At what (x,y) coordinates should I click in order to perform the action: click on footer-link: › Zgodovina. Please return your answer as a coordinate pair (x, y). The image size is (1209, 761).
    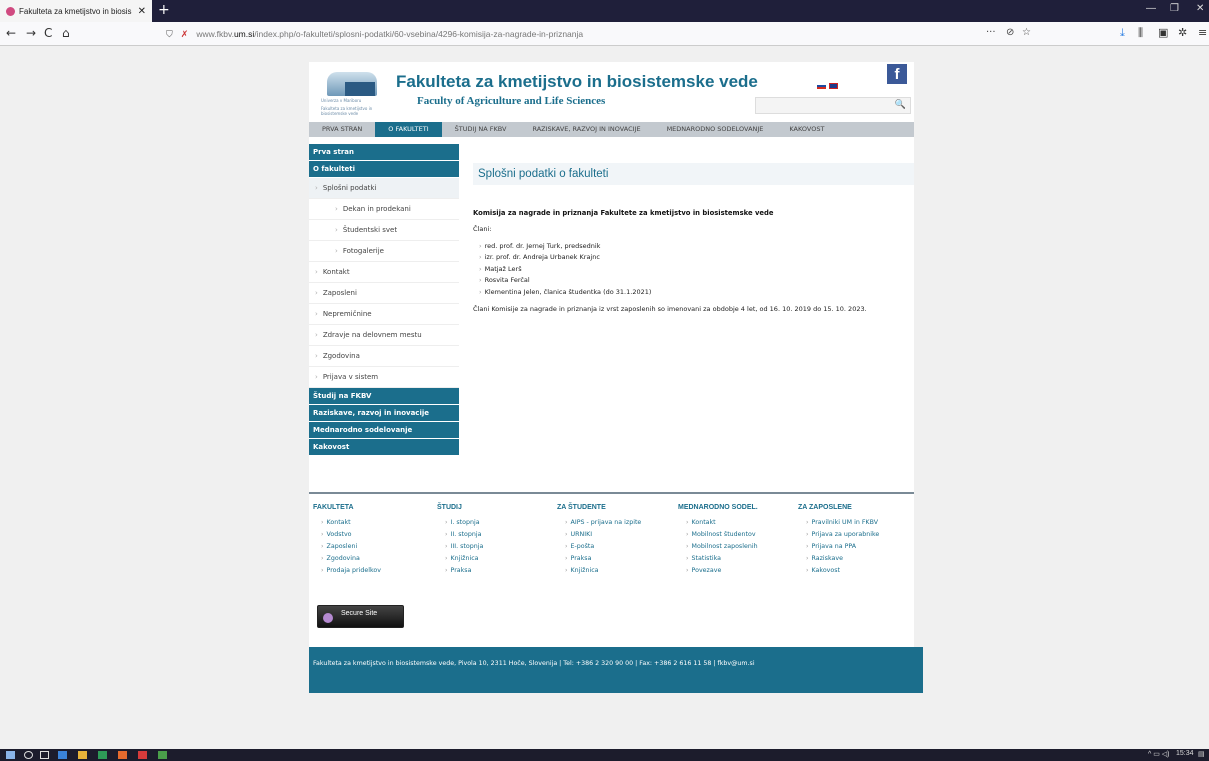
    Looking at the image, I should click on (373, 559).